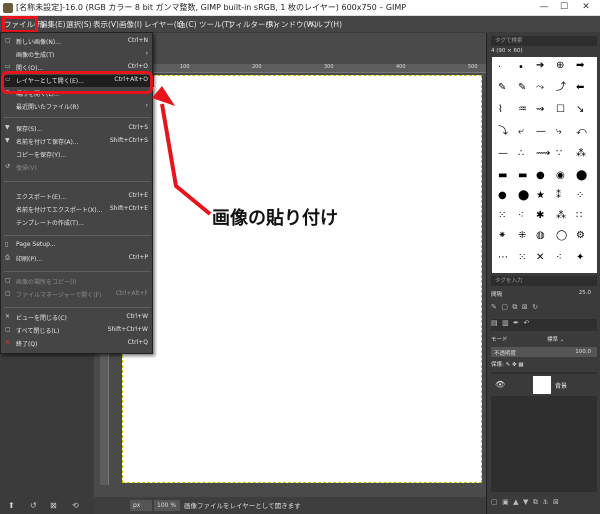 The height and width of the screenshot is (514, 600). I want to click on brush-item: ⤴, so click(561, 88).